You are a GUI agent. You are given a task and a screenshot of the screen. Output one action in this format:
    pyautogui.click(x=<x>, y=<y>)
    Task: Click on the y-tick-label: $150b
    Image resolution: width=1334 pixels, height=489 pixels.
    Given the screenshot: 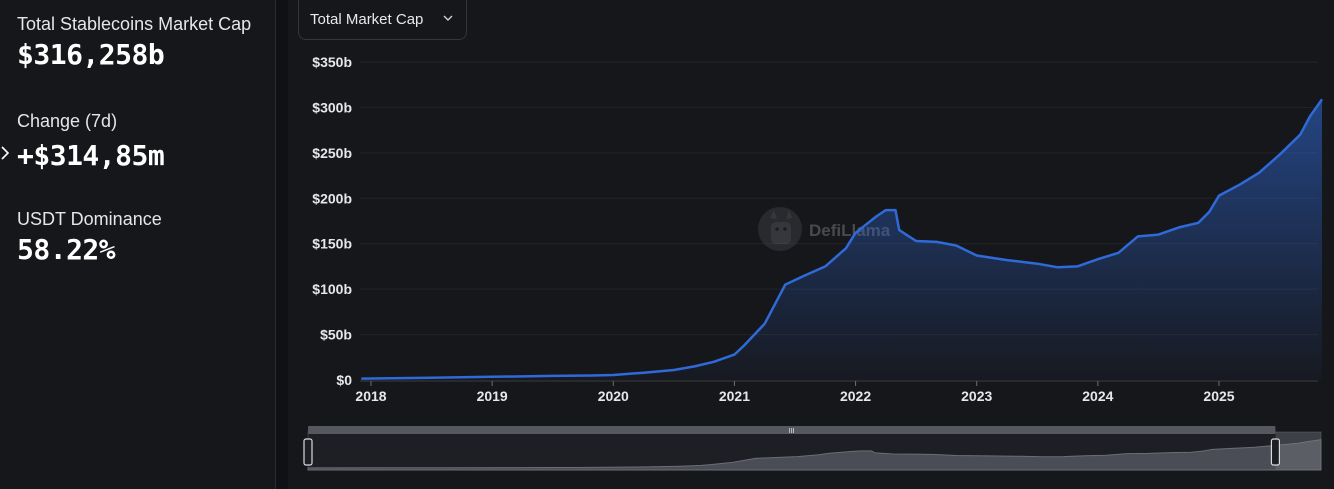 What is the action you would take?
    pyautogui.click(x=332, y=244)
    